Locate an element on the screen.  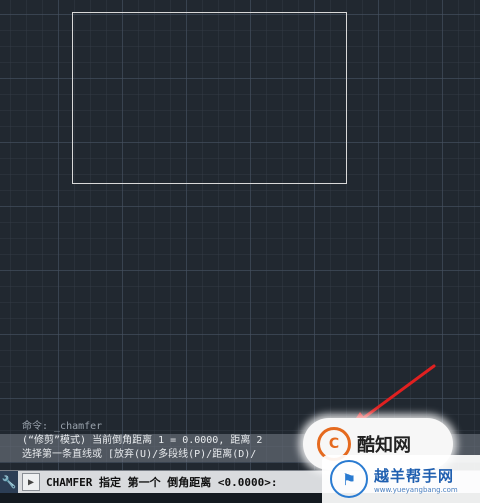
wrench-icon: 🔧 is located at coordinates (9, 482).